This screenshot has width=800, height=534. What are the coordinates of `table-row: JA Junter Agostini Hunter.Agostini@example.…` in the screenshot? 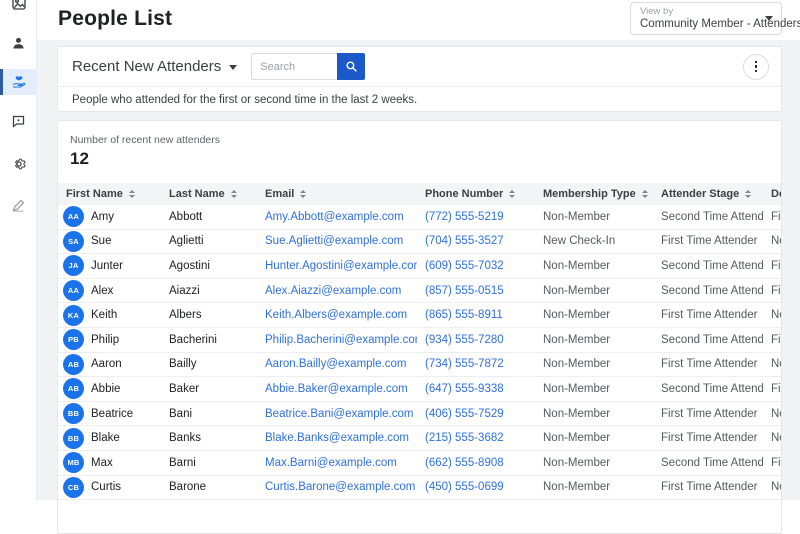 It's located at (419, 266).